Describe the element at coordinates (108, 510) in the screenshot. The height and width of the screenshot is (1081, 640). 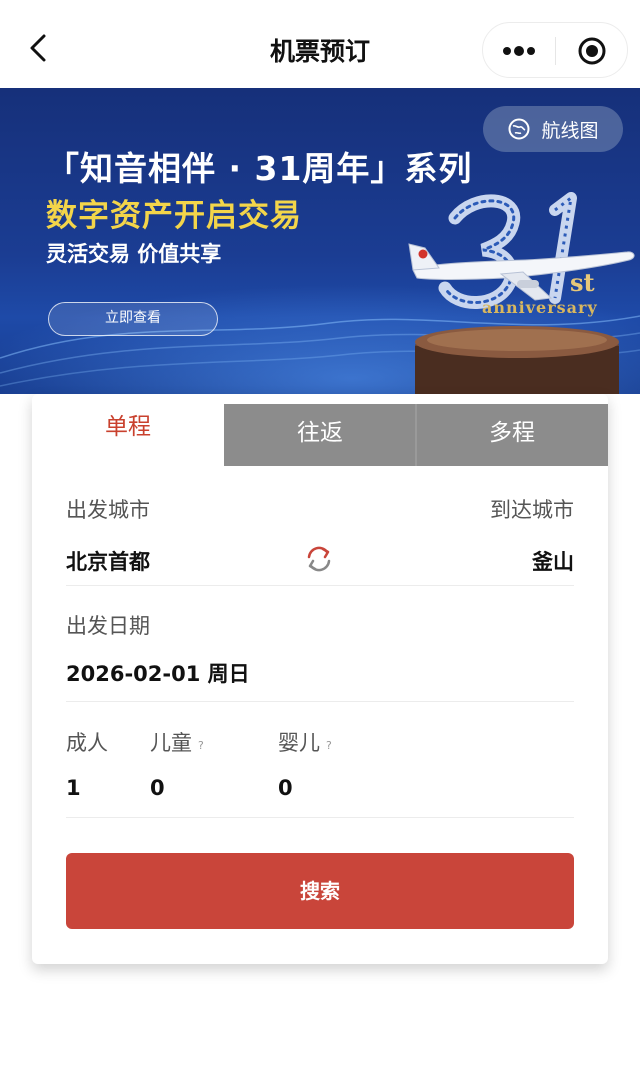
I see `departure-city-label: 出发城市` at that location.